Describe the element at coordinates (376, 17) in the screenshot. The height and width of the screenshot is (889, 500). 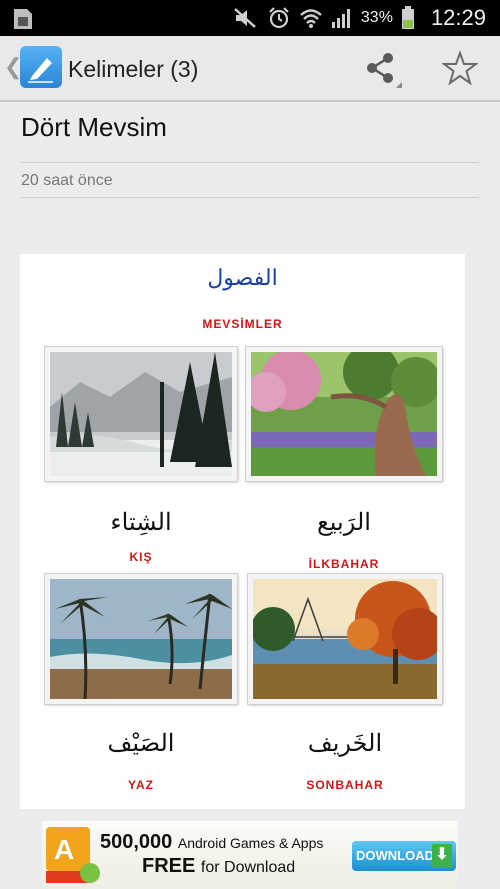
I see `battery-percent: 33%` at that location.